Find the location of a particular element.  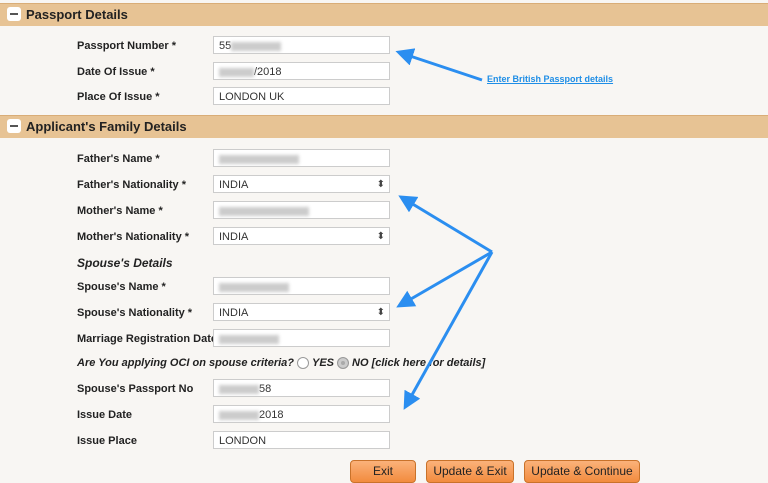

annotation-arrows is located at coordinates (444, 229).